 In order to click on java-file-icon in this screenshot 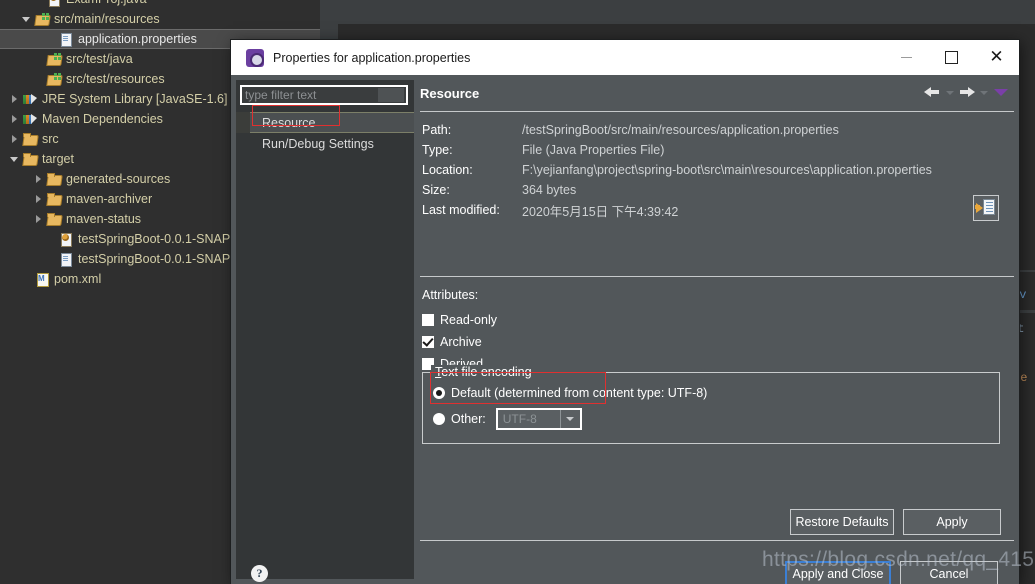, I will do `click(54, 3)`.